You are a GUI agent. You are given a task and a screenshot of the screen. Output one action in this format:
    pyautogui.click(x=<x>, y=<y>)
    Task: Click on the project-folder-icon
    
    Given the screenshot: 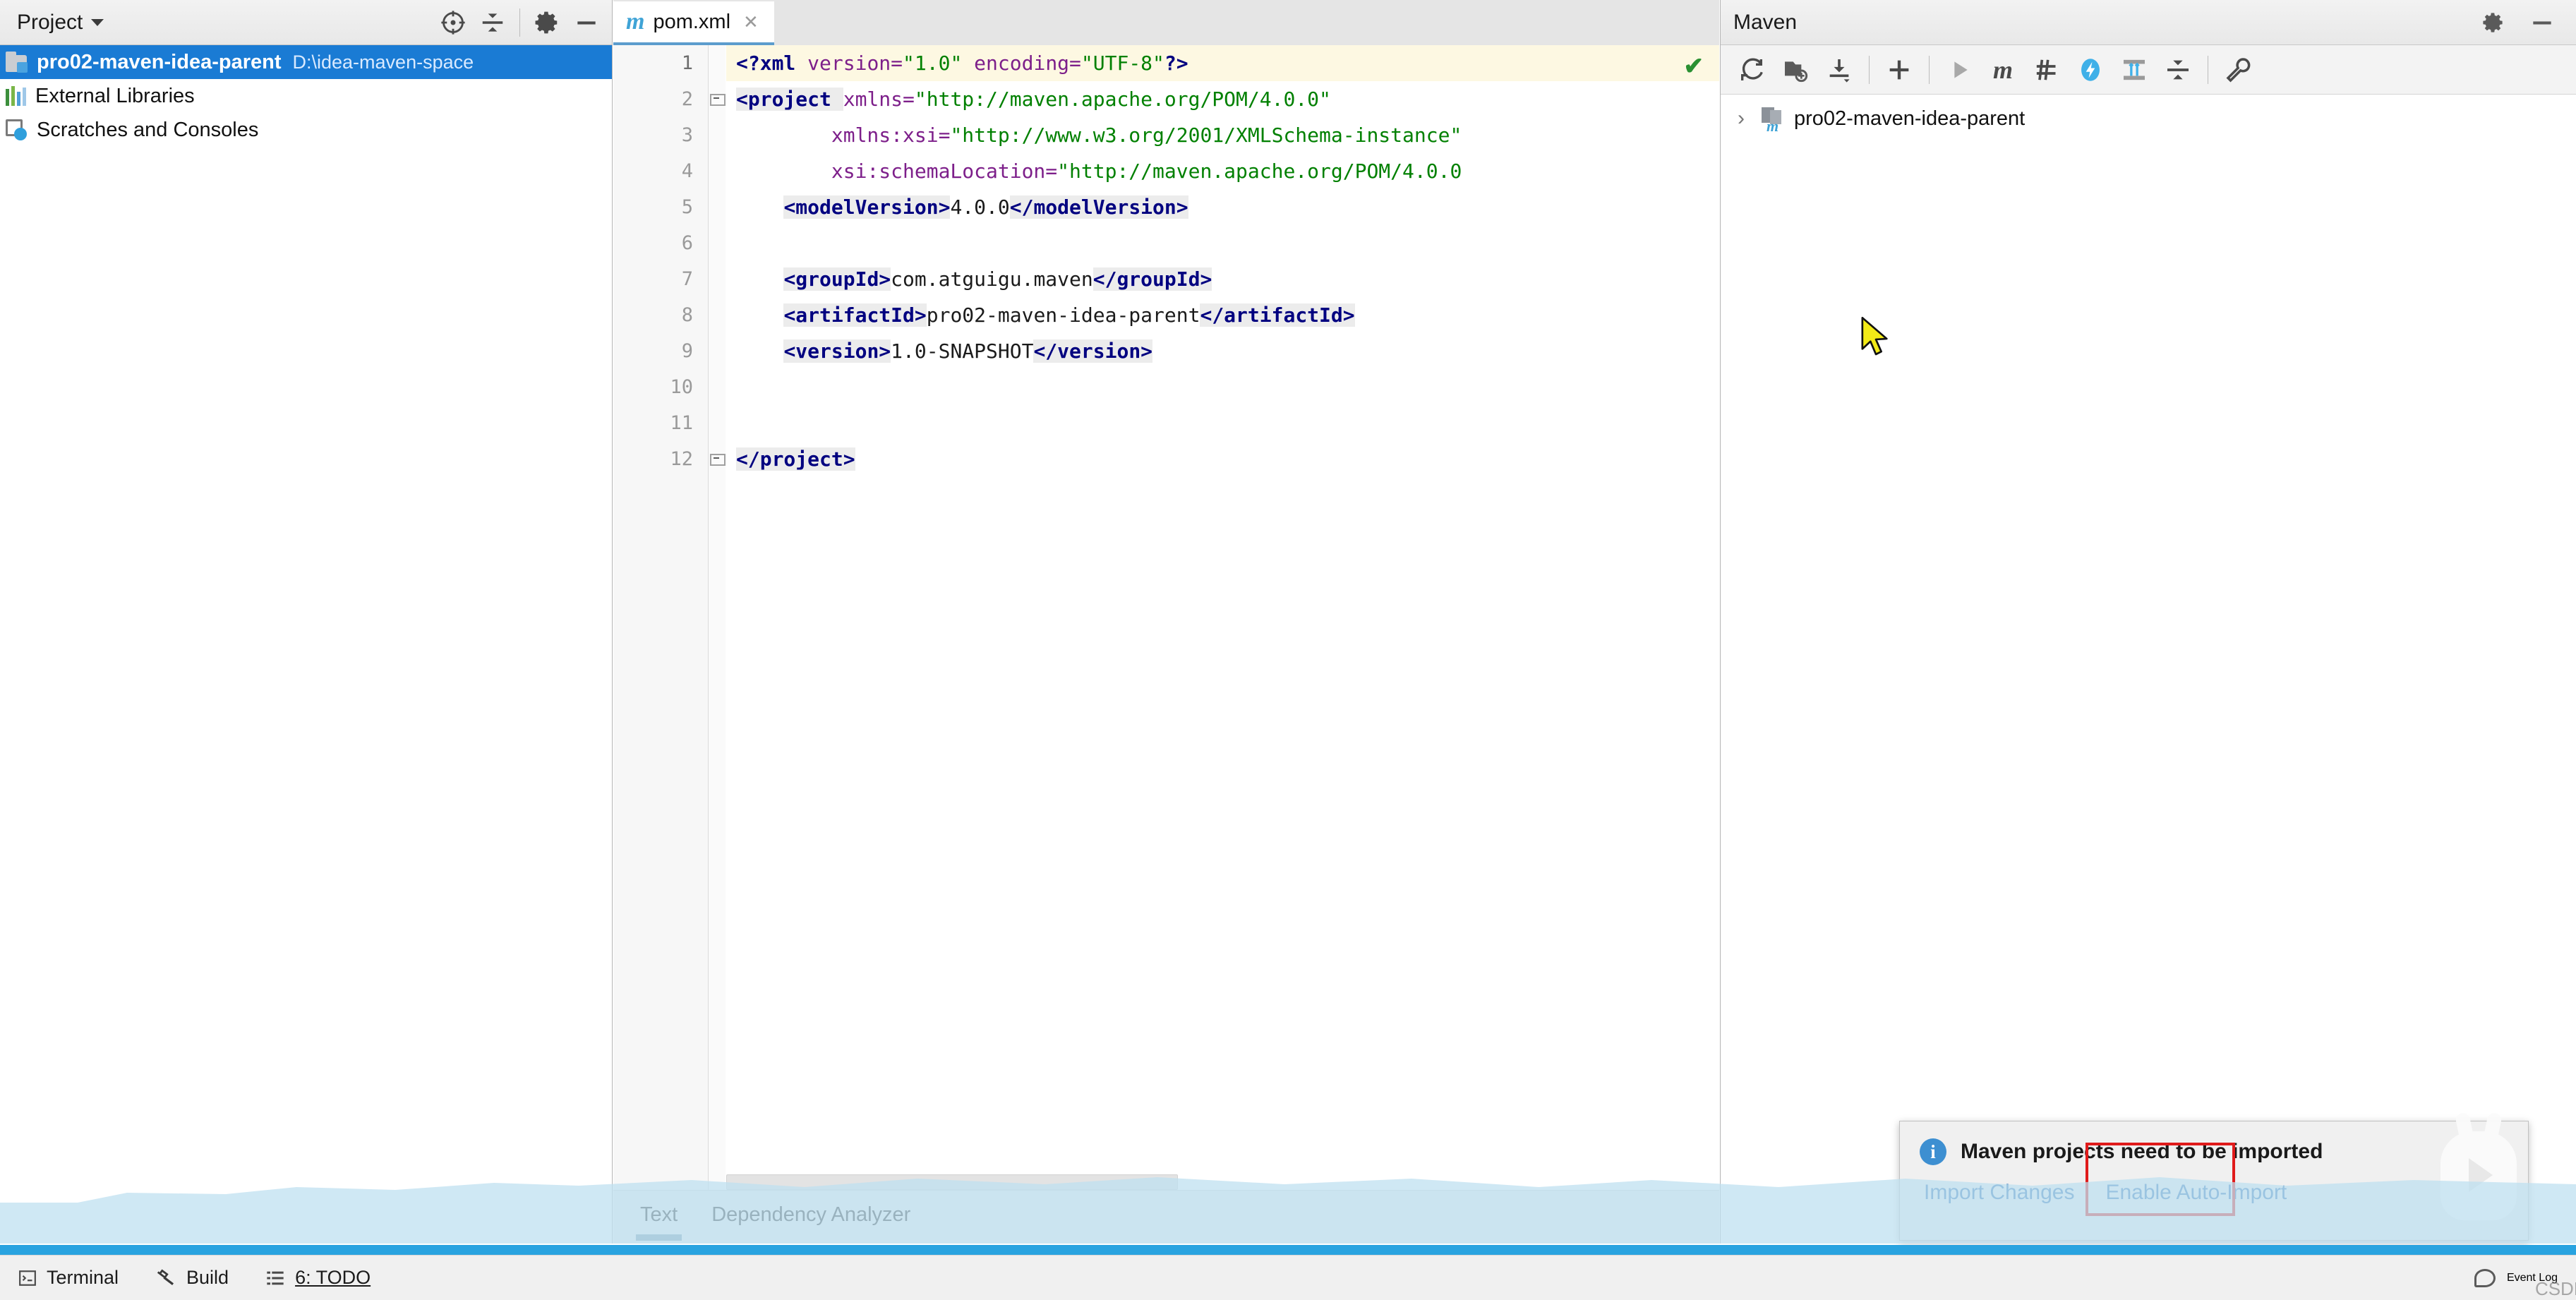 What is the action you would take?
    pyautogui.click(x=18, y=62)
    